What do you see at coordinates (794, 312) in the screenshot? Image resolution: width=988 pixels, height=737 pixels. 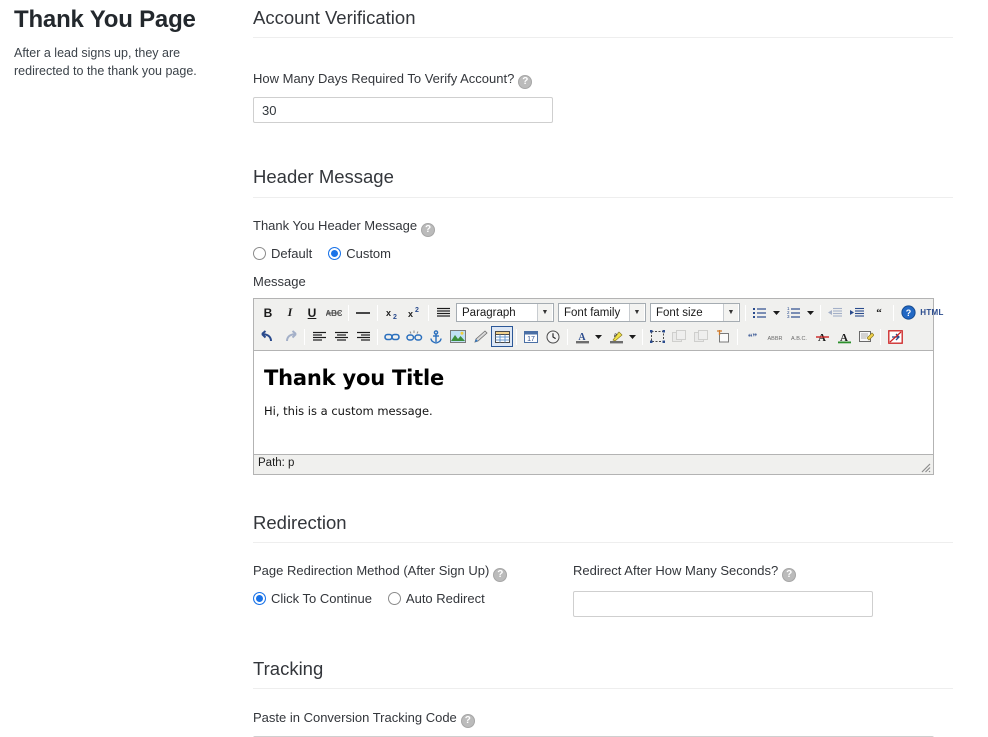 I see `numbered-list-icon: 123` at bounding box center [794, 312].